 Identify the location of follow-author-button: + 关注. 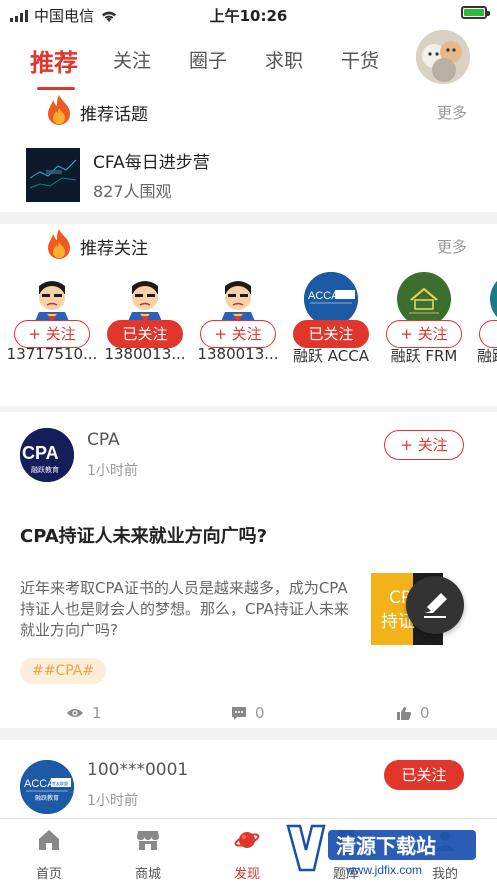
(424, 445).